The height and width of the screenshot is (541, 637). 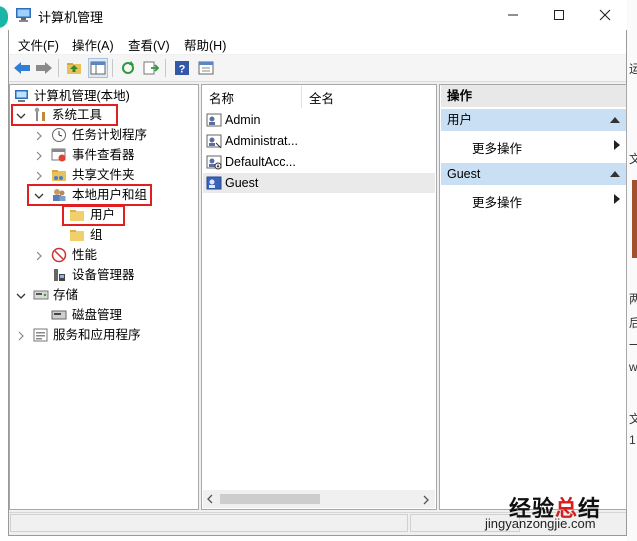 I want to click on computer-management-app-icon, so click(x=23, y=15).